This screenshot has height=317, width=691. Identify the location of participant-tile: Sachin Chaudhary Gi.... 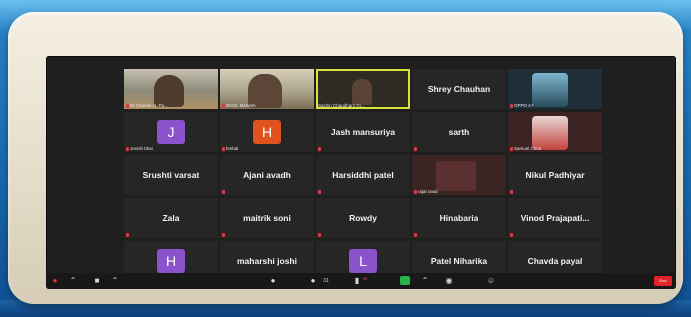
(363, 89).